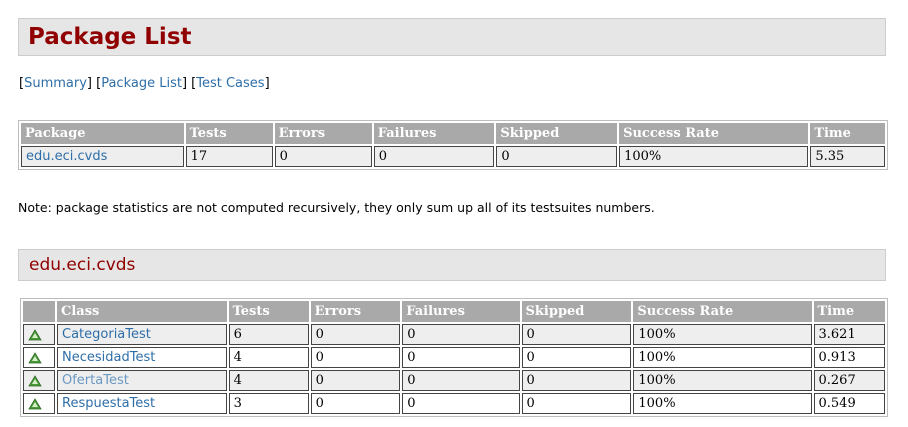 The image size is (908, 427). What do you see at coordinates (142, 380) in the screenshot?
I see `class-name-cell: OfertaTest` at bounding box center [142, 380].